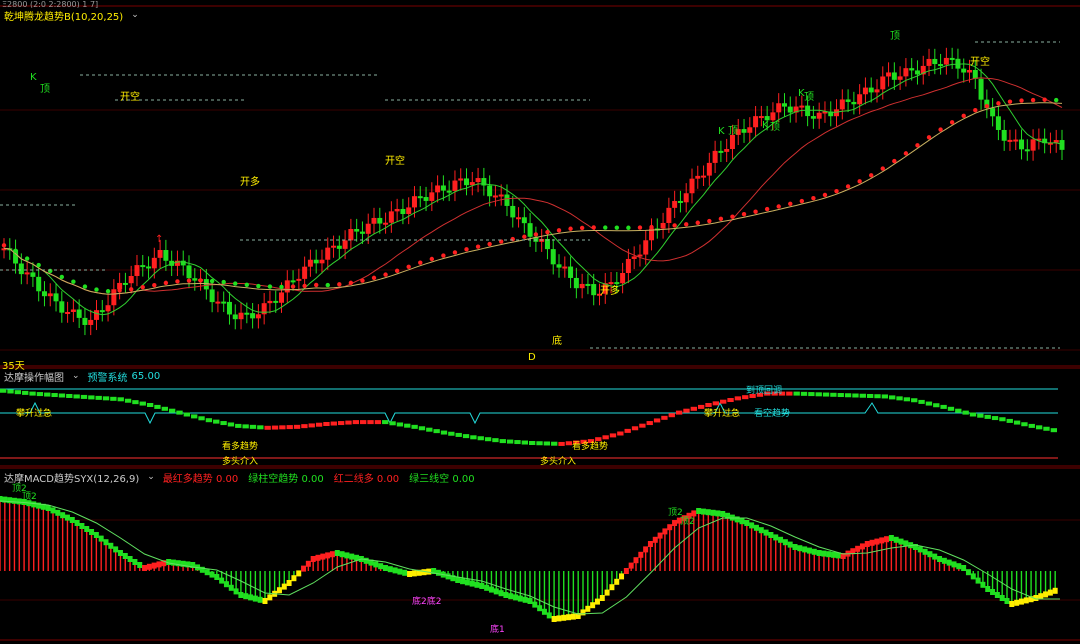  Describe the element at coordinates (34, 413) in the screenshot. I see `mid-annotation: 攀升过急` at that location.